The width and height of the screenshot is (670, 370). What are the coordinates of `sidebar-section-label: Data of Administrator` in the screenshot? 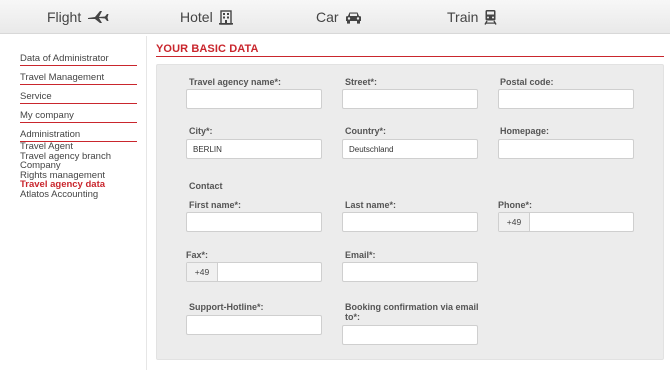 It's located at (64, 58).